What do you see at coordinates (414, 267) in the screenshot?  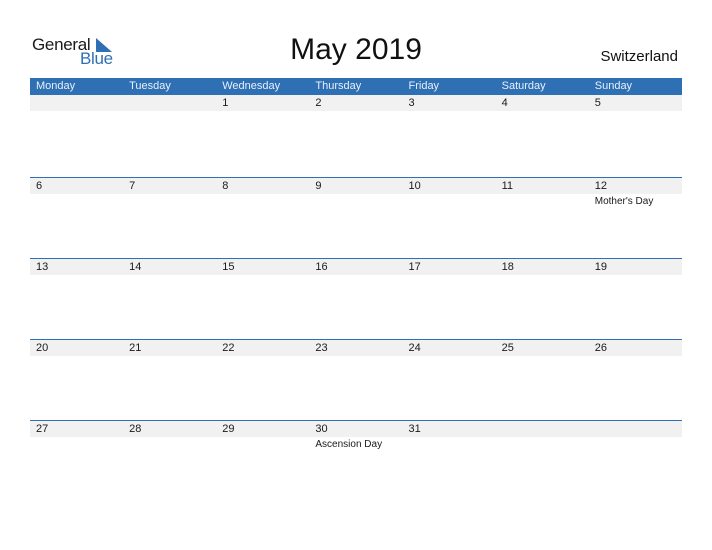 I see `day-number: 17` at bounding box center [414, 267].